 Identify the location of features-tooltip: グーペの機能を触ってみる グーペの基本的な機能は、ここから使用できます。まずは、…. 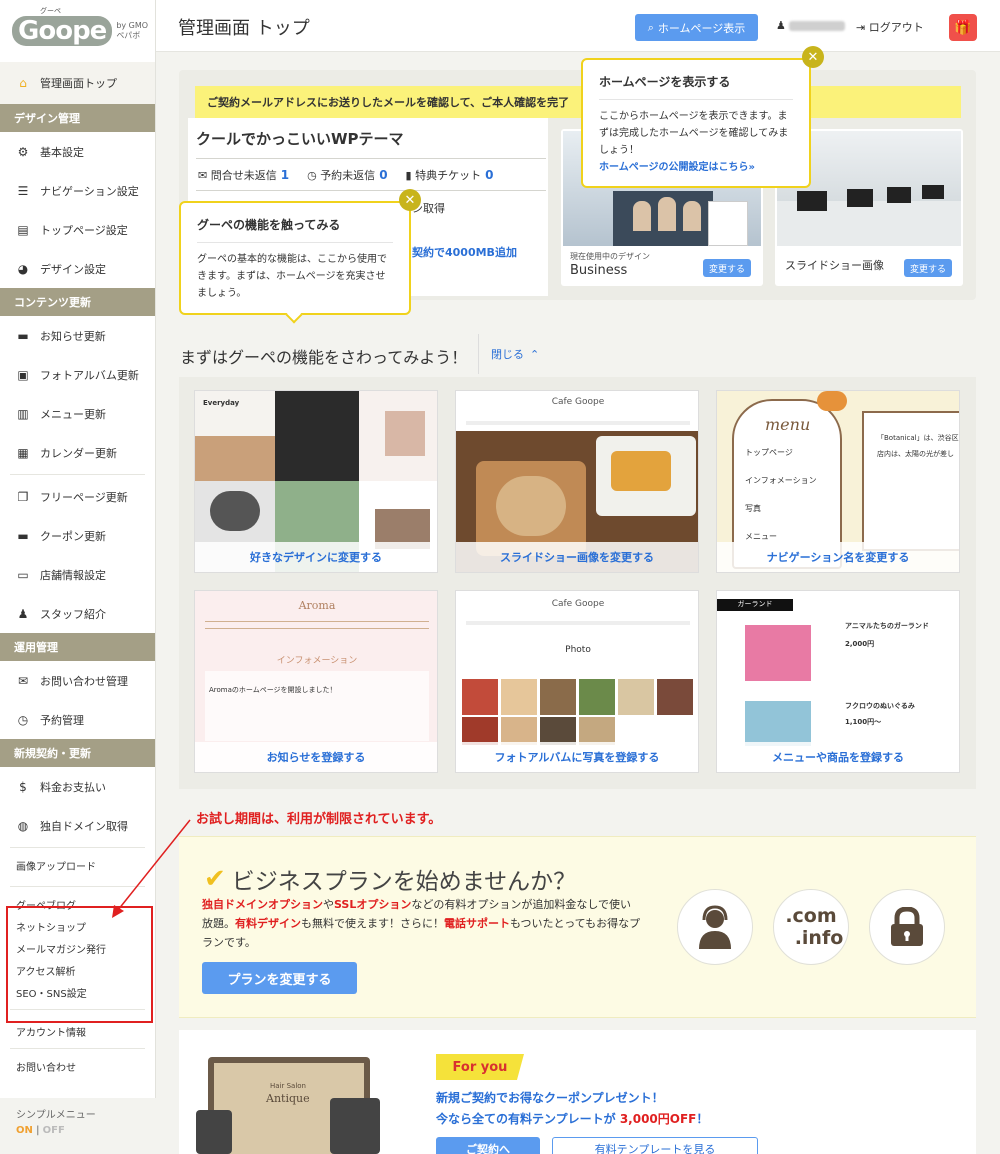
(295, 258).